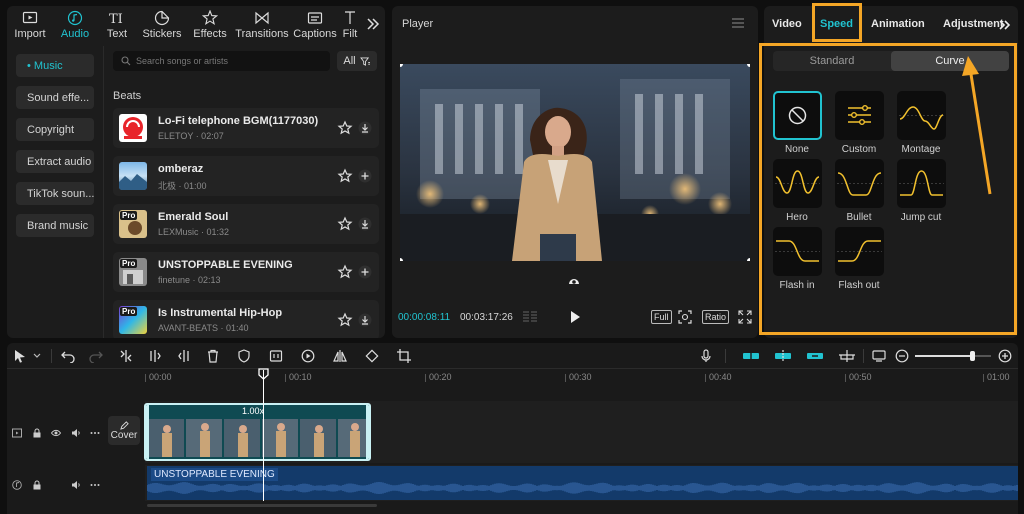 Image resolution: width=1024 pixels, height=514 pixels. What do you see at coordinates (685, 317) in the screenshot?
I see `zoom-fit-icon` at bounding box center [685, 317].